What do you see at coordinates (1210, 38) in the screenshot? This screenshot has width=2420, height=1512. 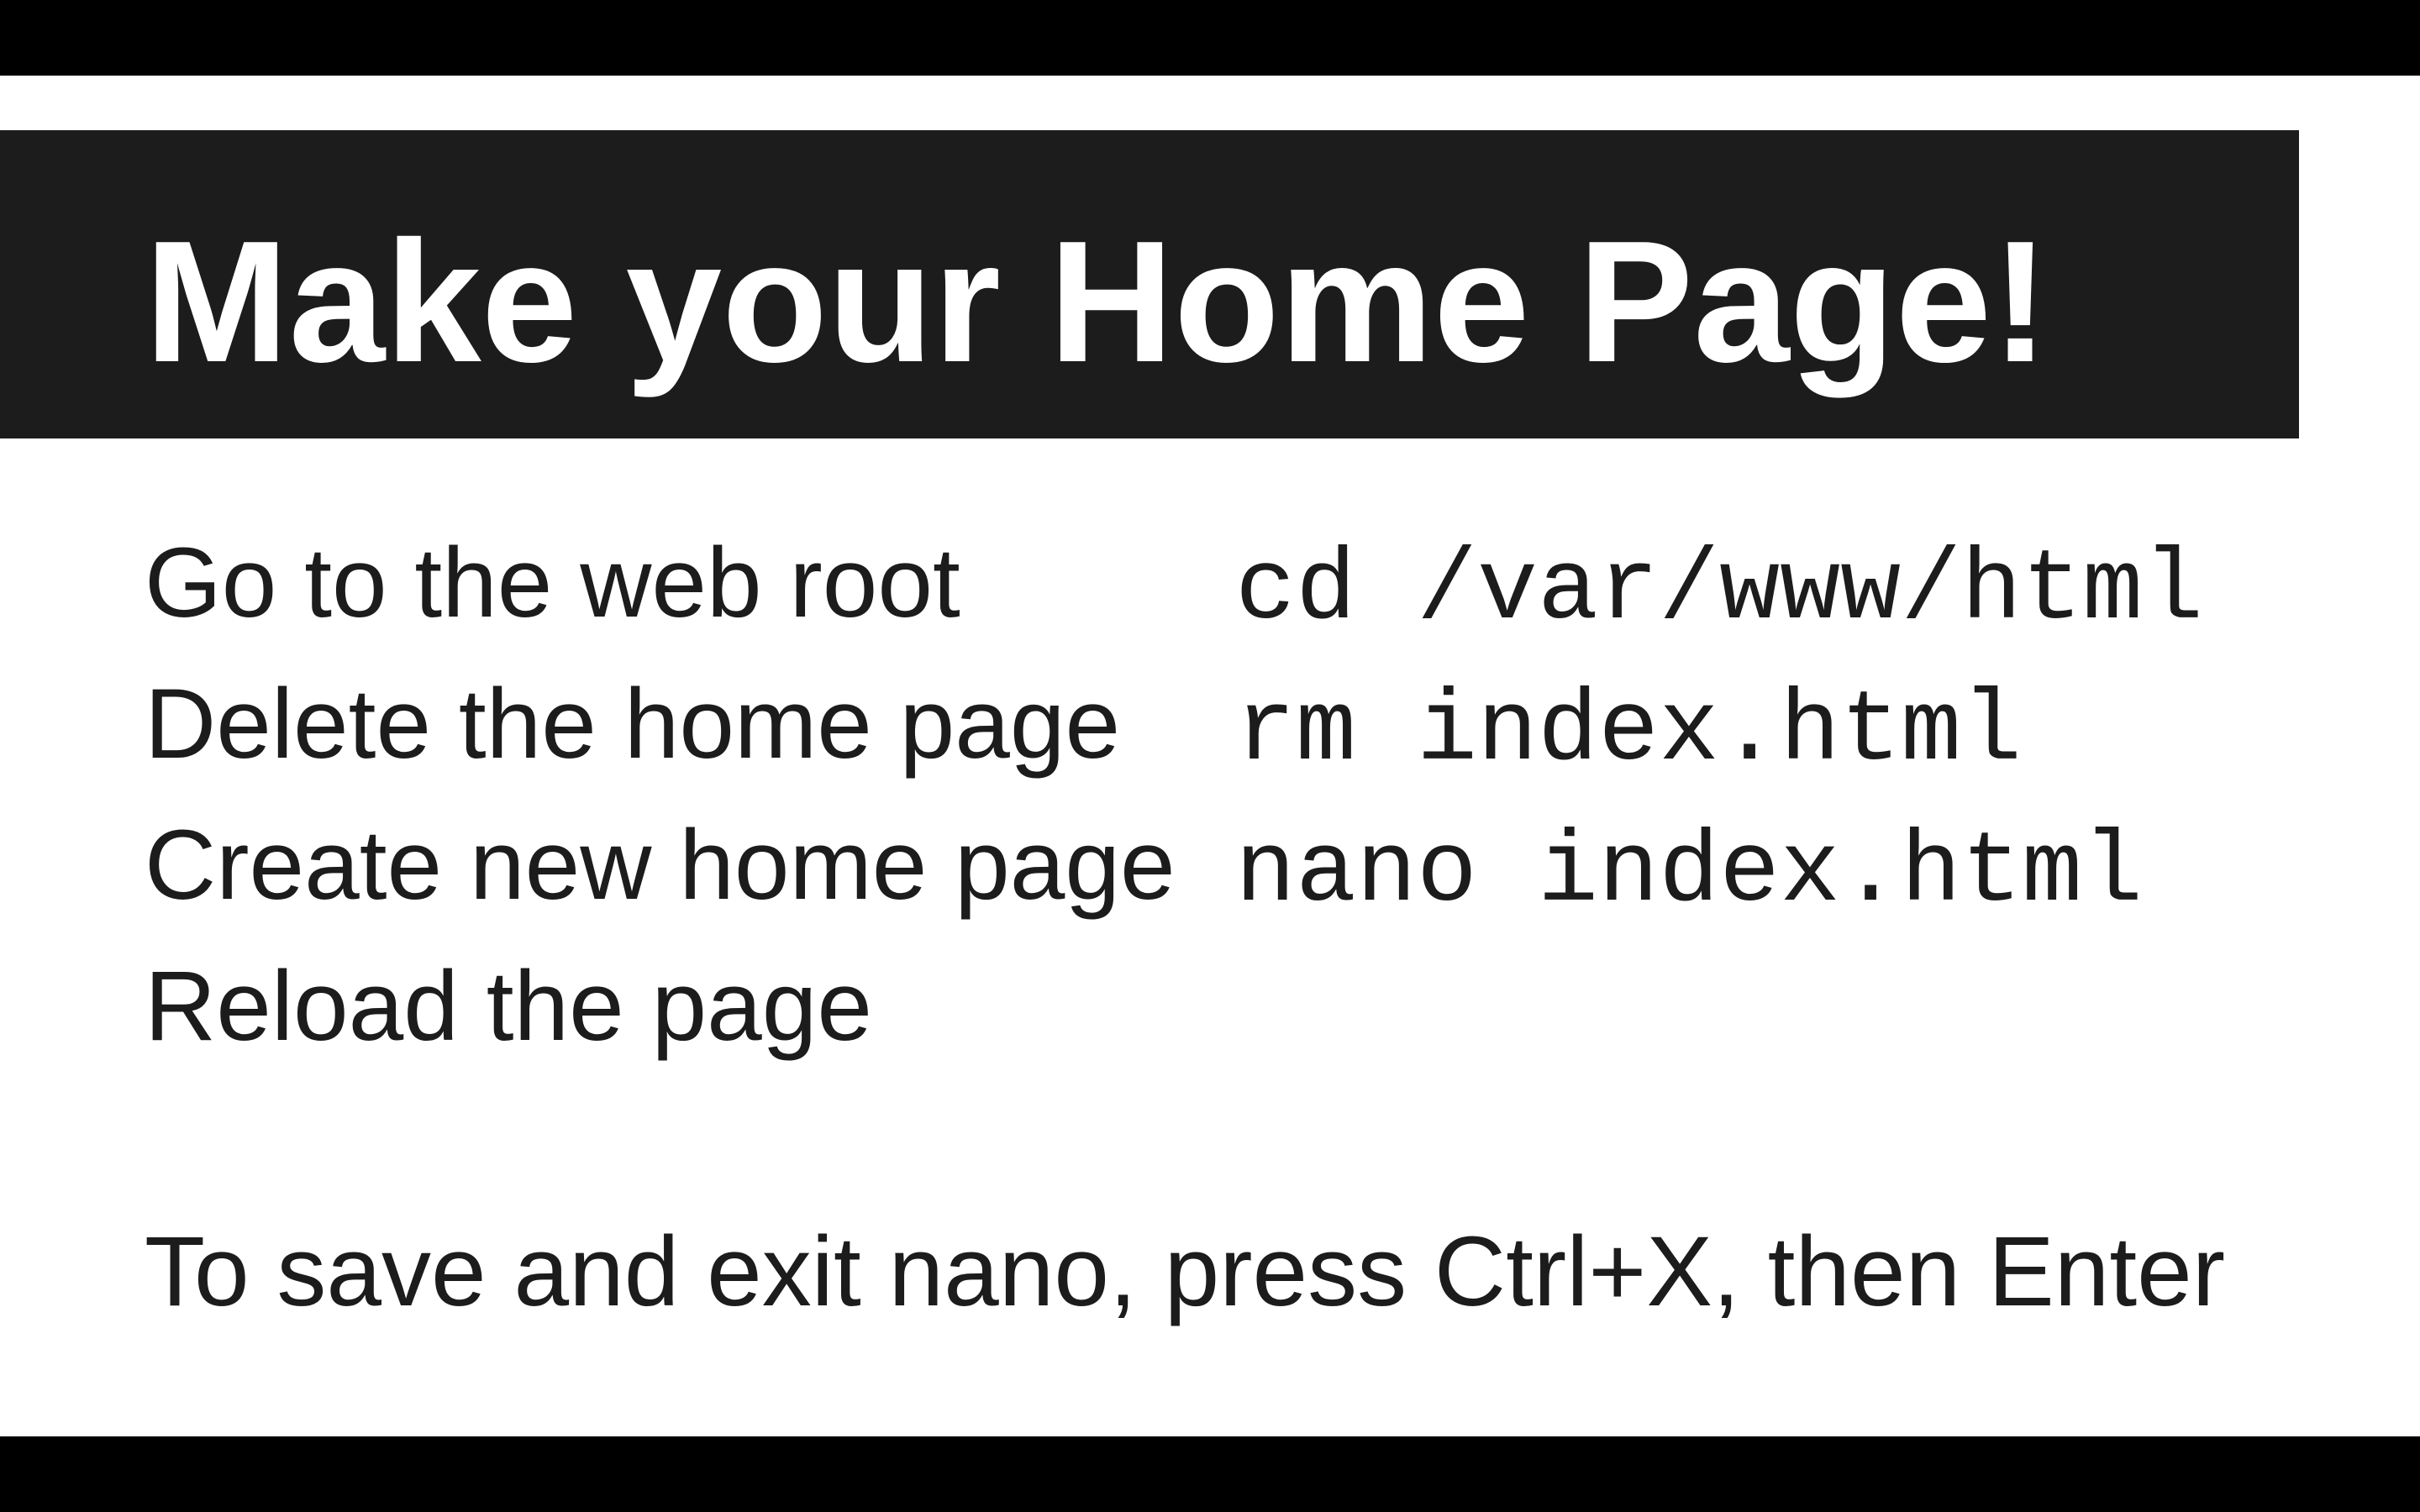 I see `letterbox-top` at bounding box center [1210, 38].